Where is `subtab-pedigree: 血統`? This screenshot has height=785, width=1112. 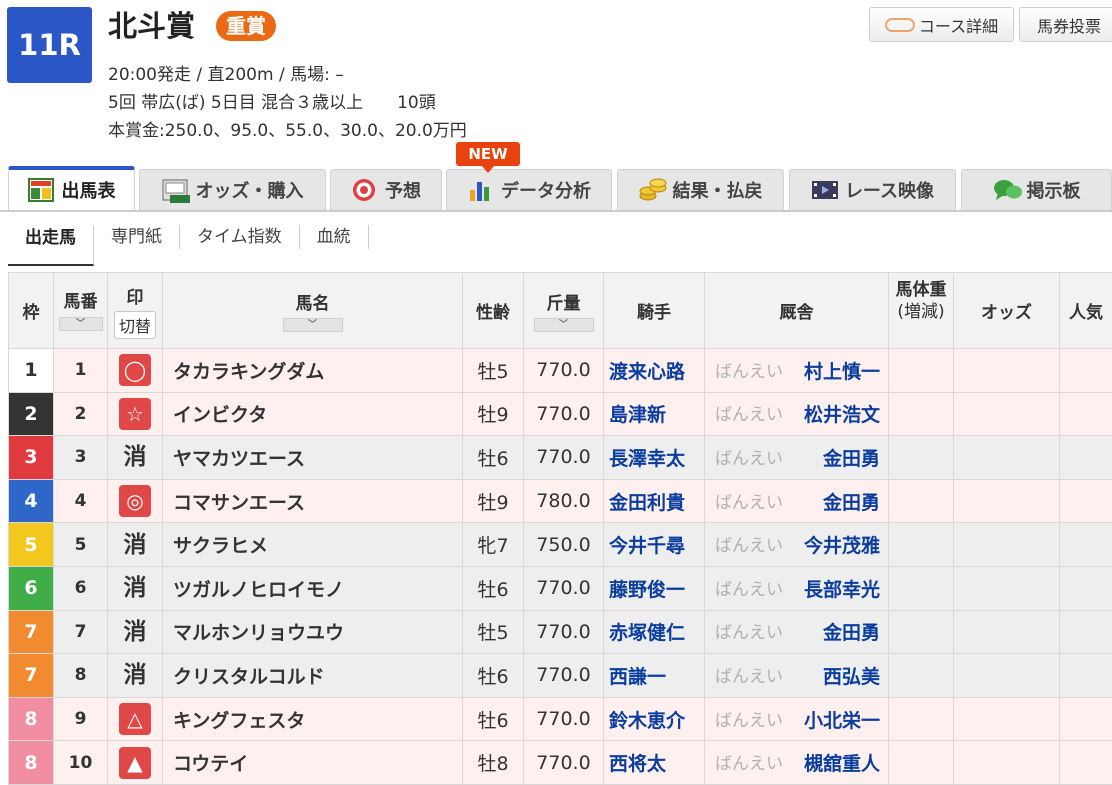
subtab-pedigree: 血統 is located at coordinates (334, 237).